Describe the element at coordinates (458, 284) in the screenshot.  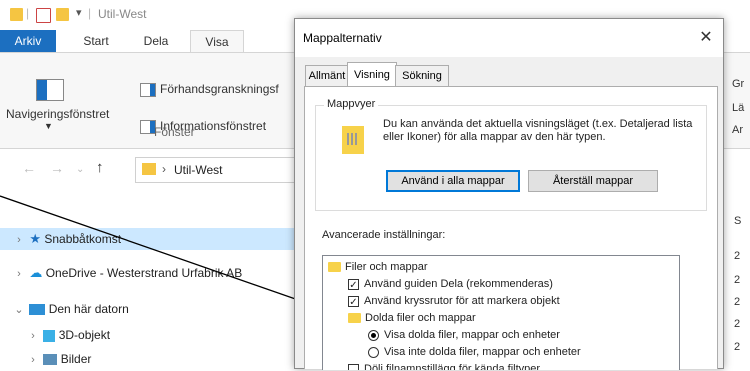
I see `advanced-setting-label: Använd guiden Dela (rekommenderas)` at that location.